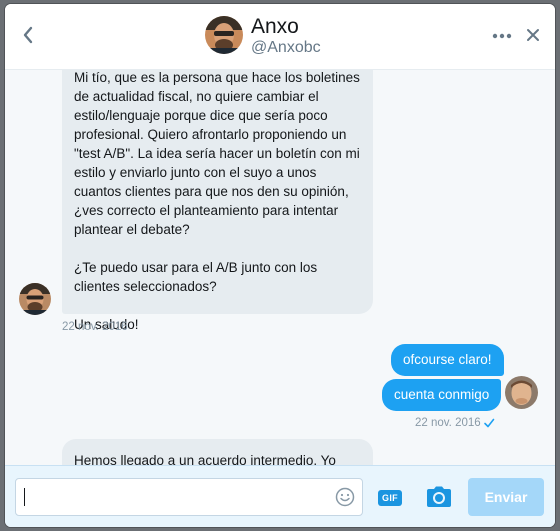  I want to click on close-button, so click(533, 35).